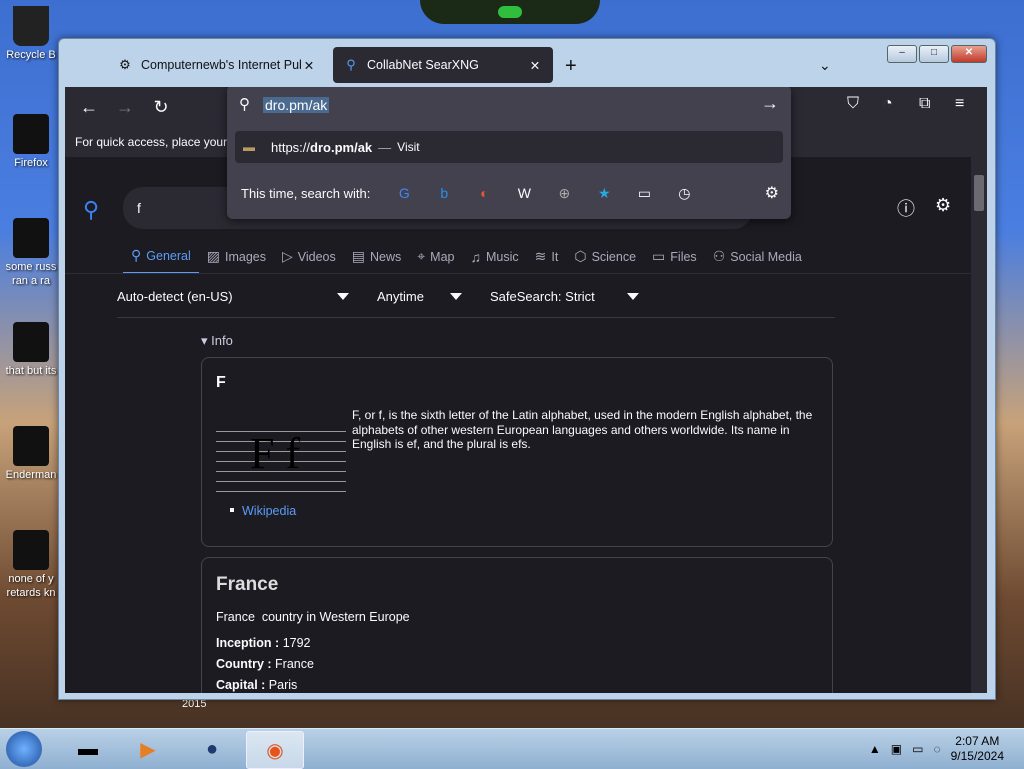 The image size is (1024, 769). I want to click on info-icon: ⓘ, so click(906, 208).